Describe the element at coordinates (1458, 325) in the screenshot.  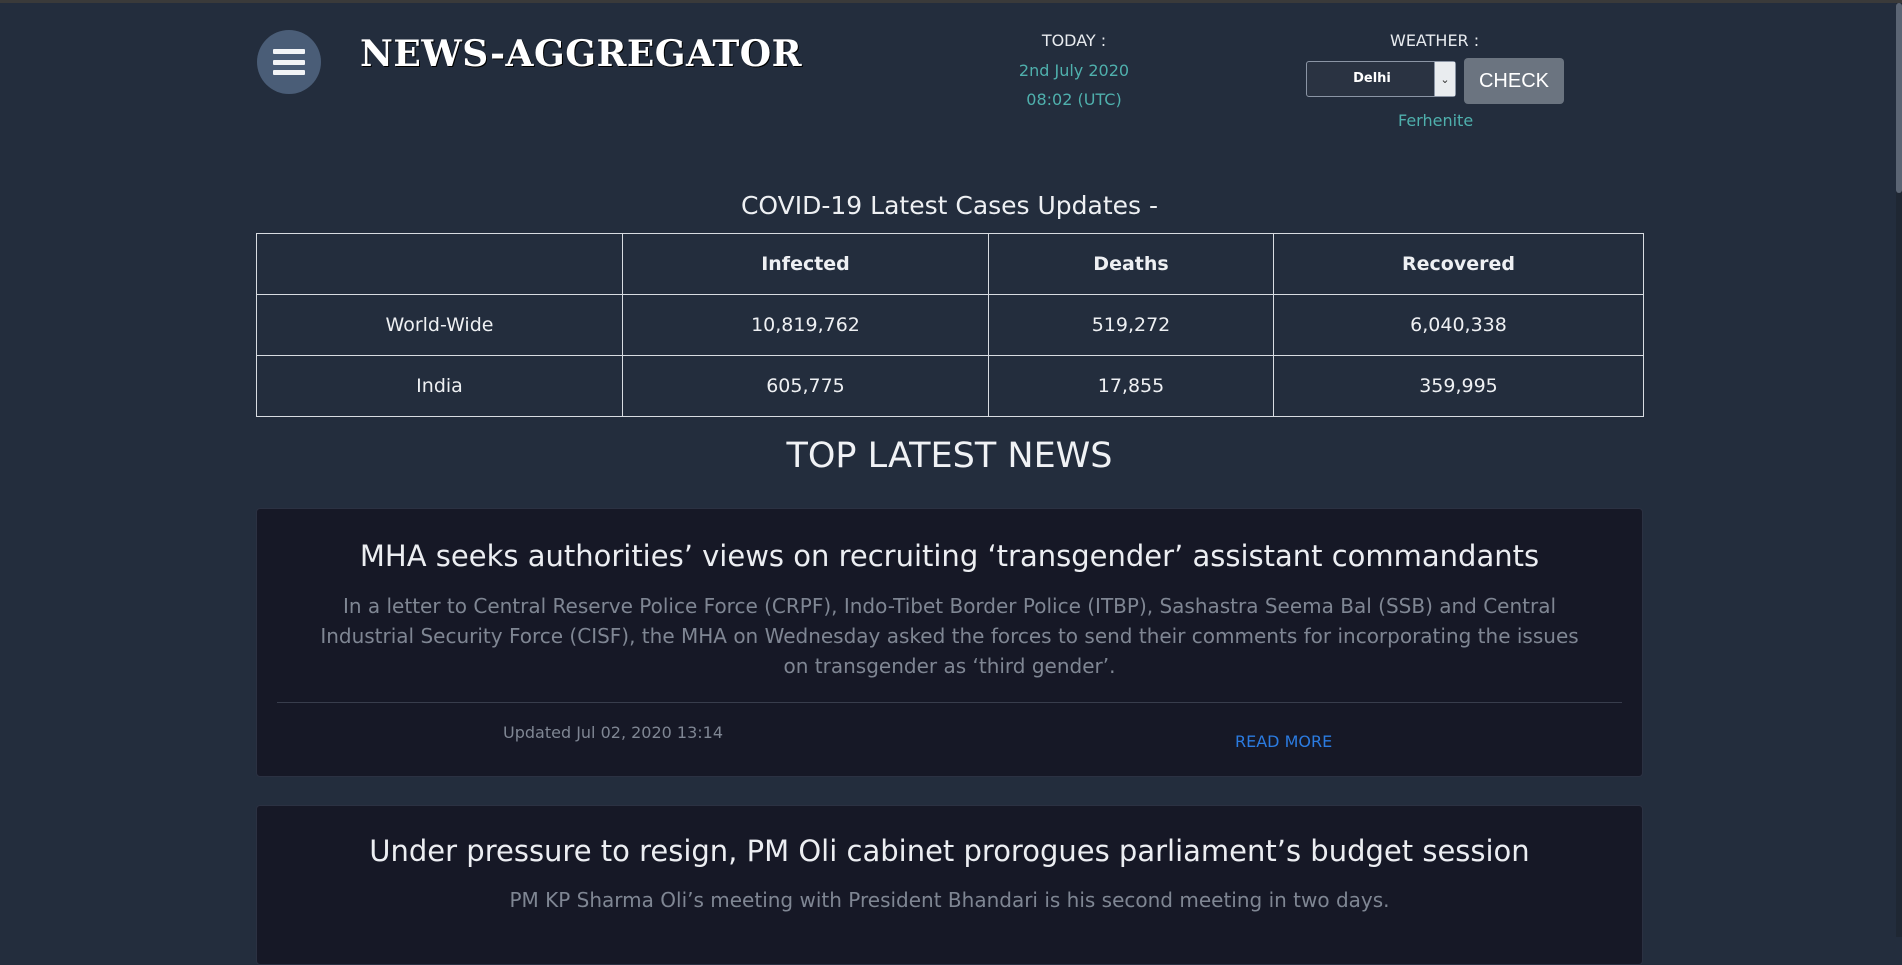
I see `recovered-cell: 6,040,338` at that location.